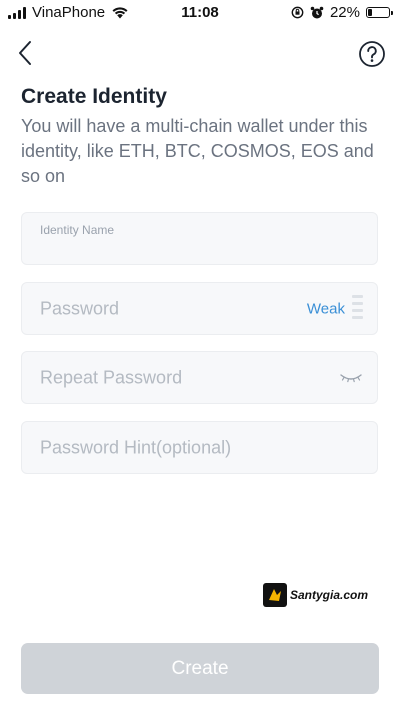 This screenshot has width=400, height=711. I want to click on alarm-icon, so click(317, 12).